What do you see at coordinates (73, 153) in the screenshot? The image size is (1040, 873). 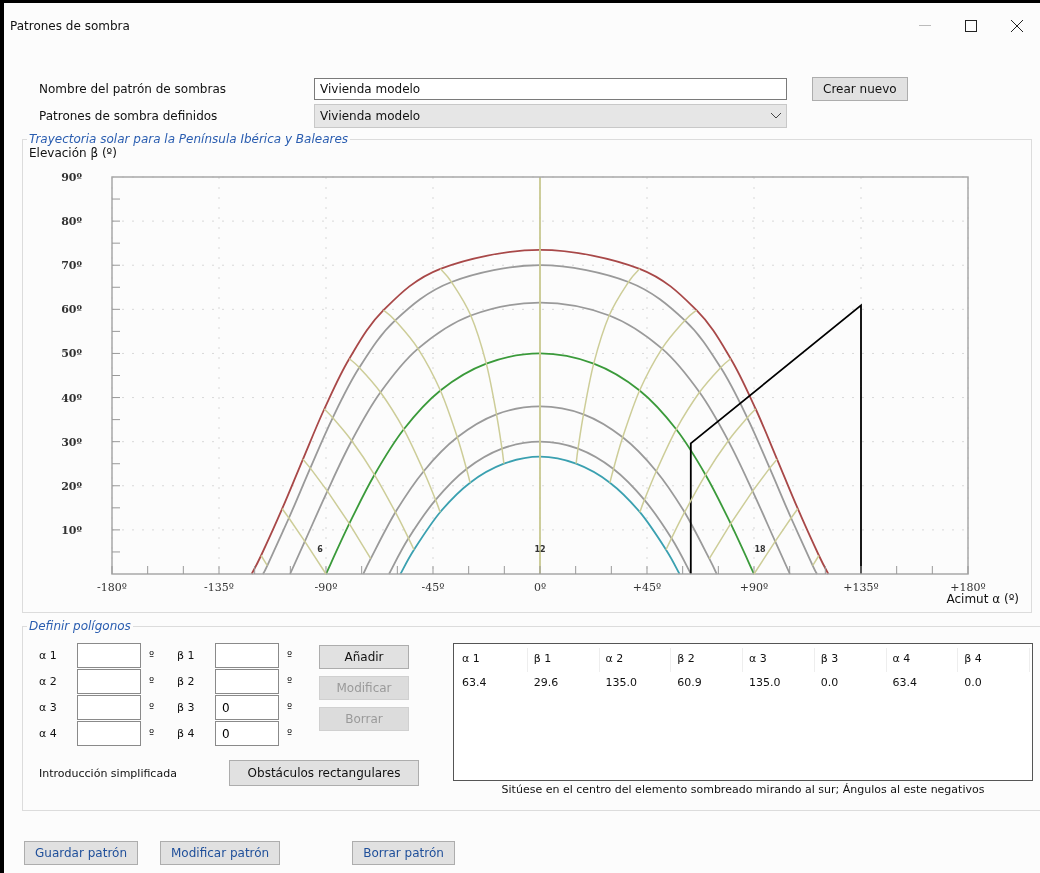 I see `y-axis-title: Elevación β (º)` at bounding box center [73, 153].